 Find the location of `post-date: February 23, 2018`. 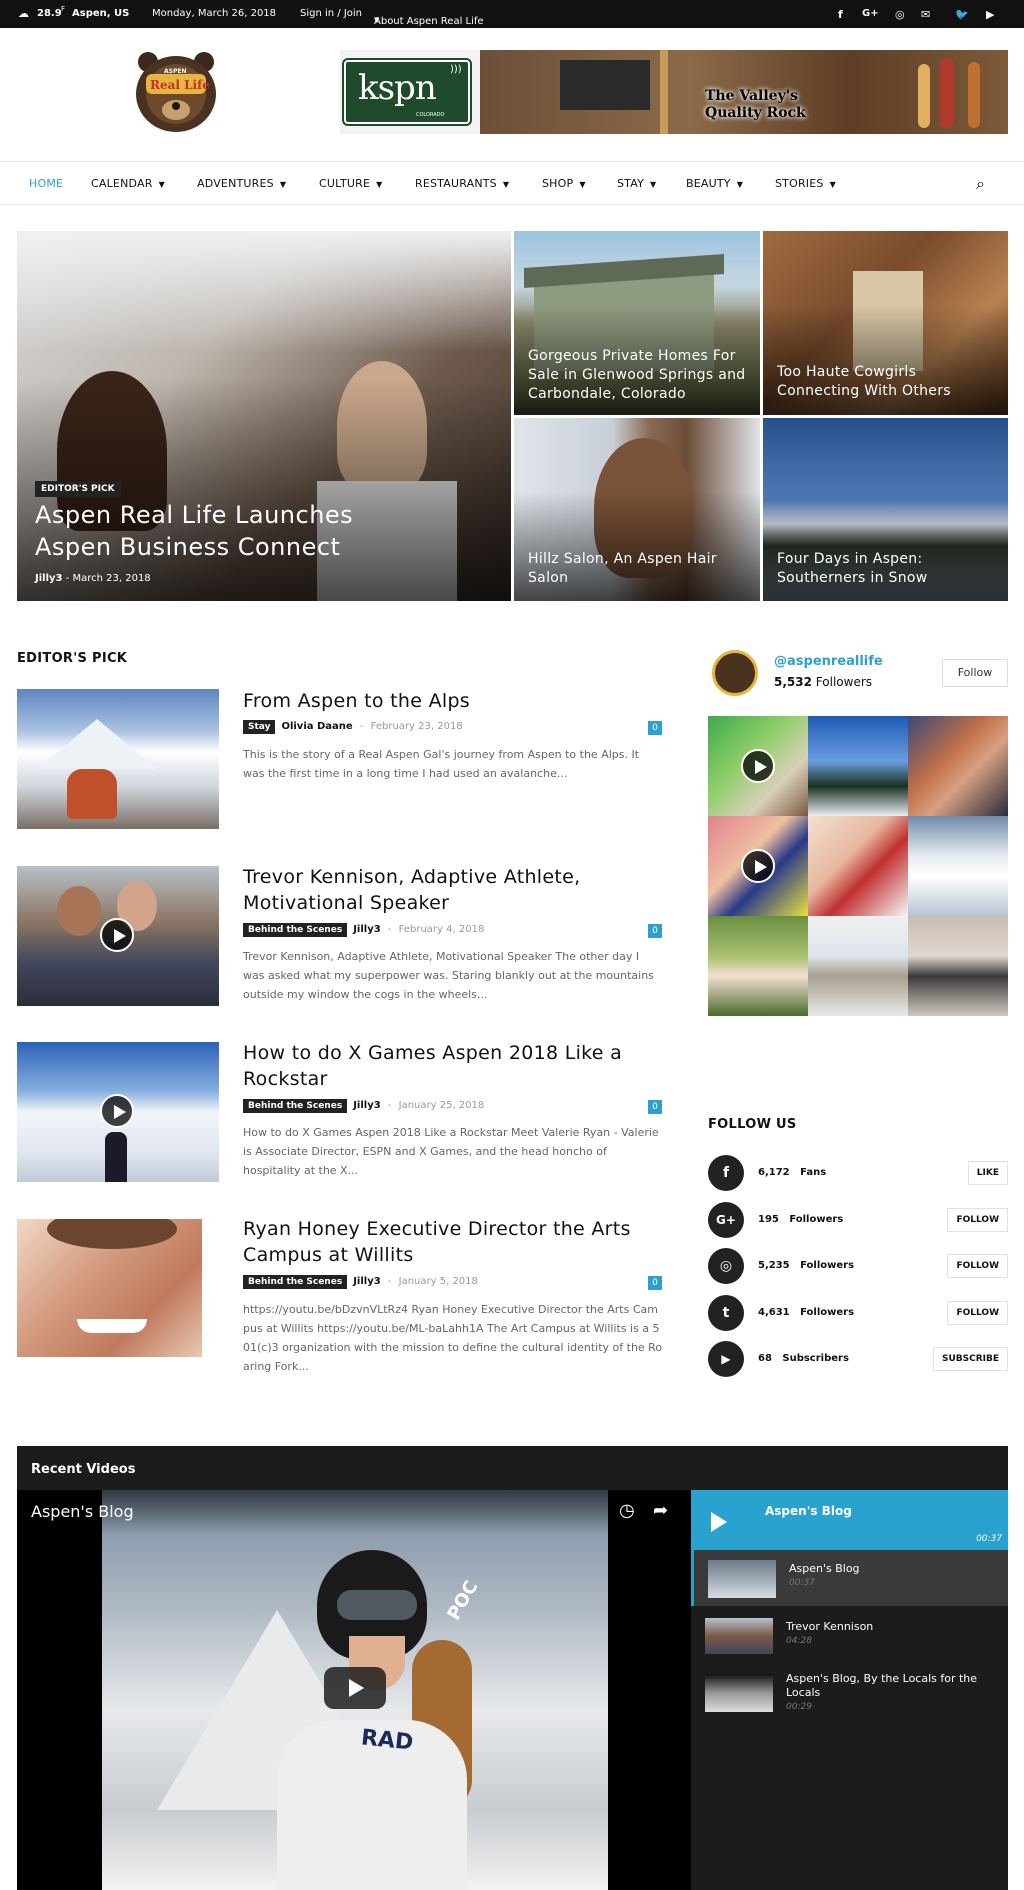

post-date: February 23, 2018 is located at coordinates (416, 726).